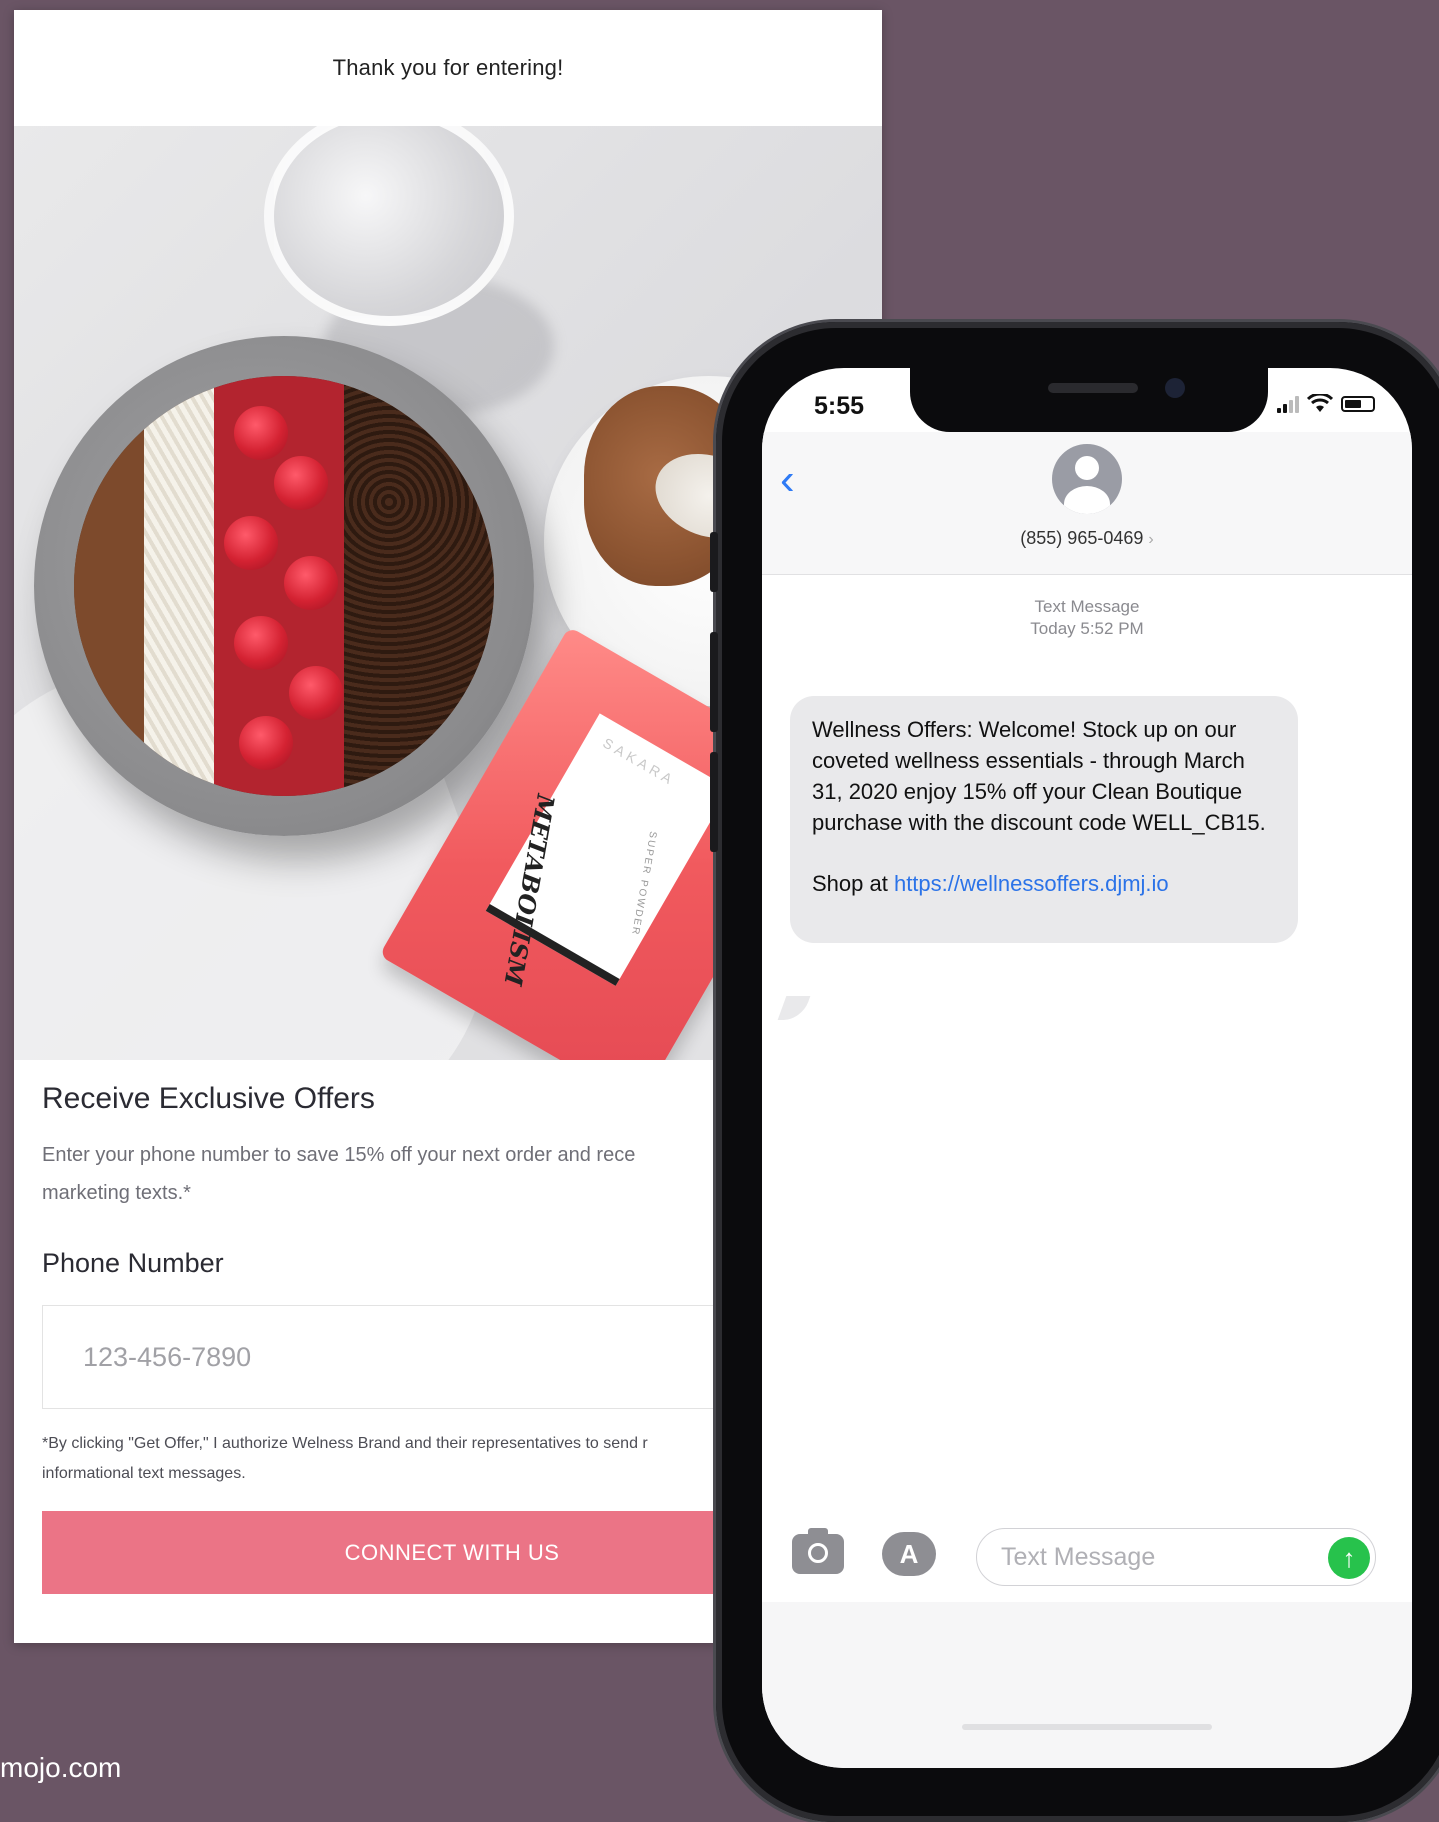 The height and width of the screenshot is (1822, 1439). I want to click on speaker, so click(1093, 388).